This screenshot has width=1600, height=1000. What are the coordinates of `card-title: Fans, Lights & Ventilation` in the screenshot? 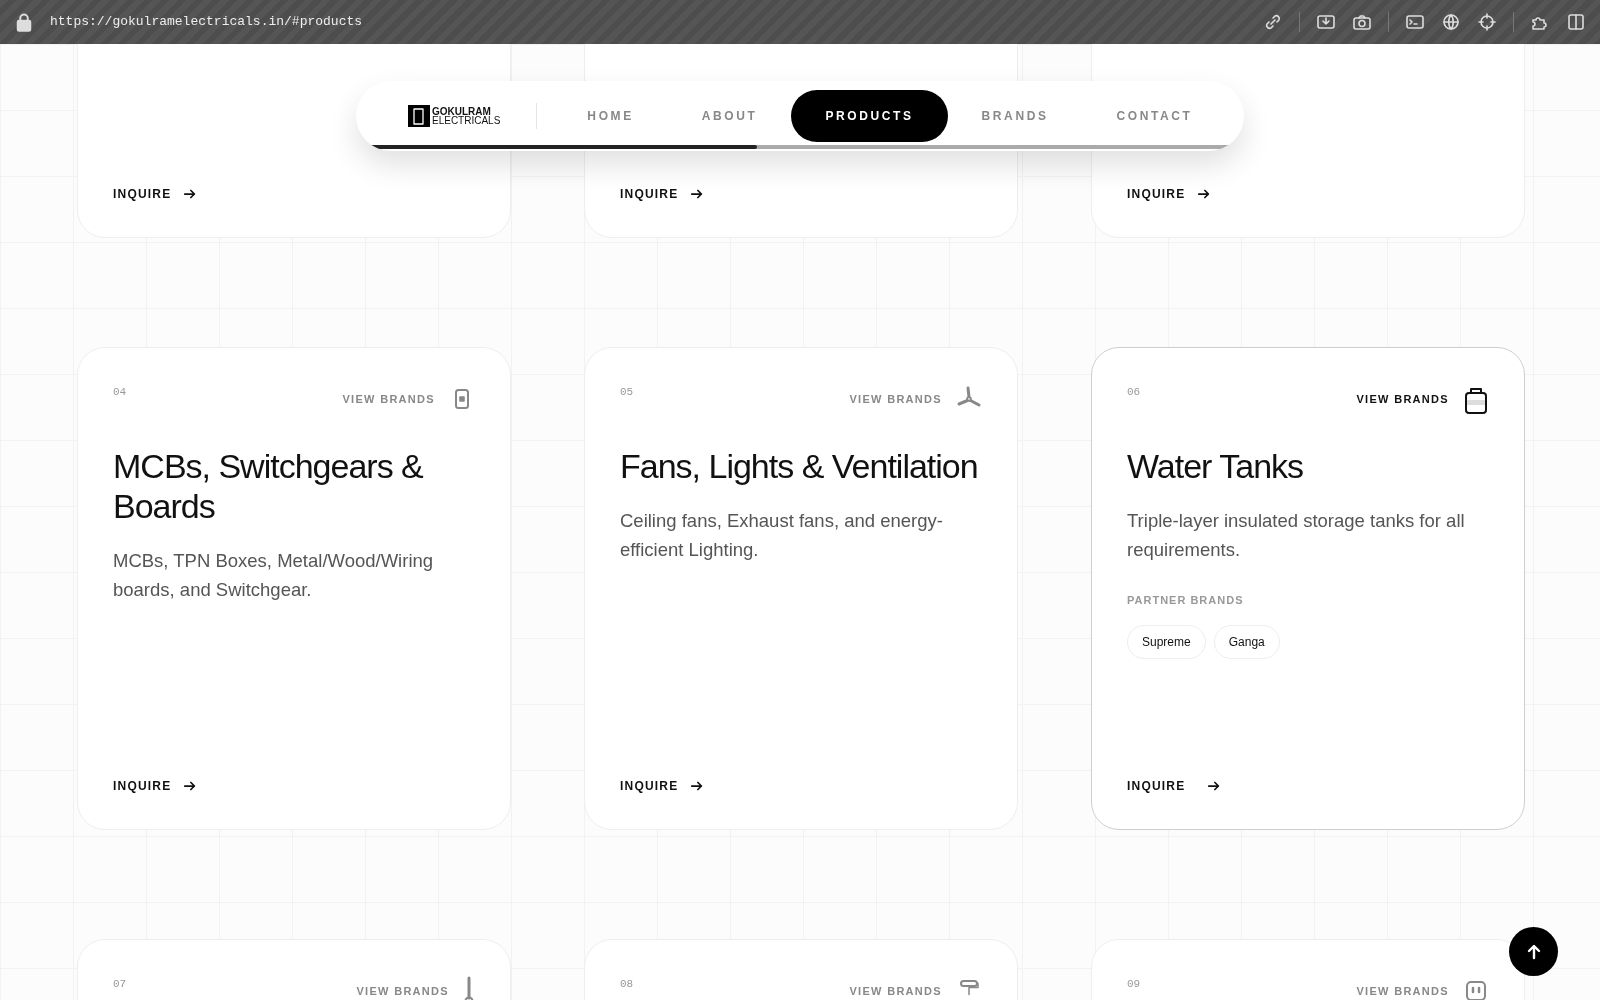 It's located at (799, 466).